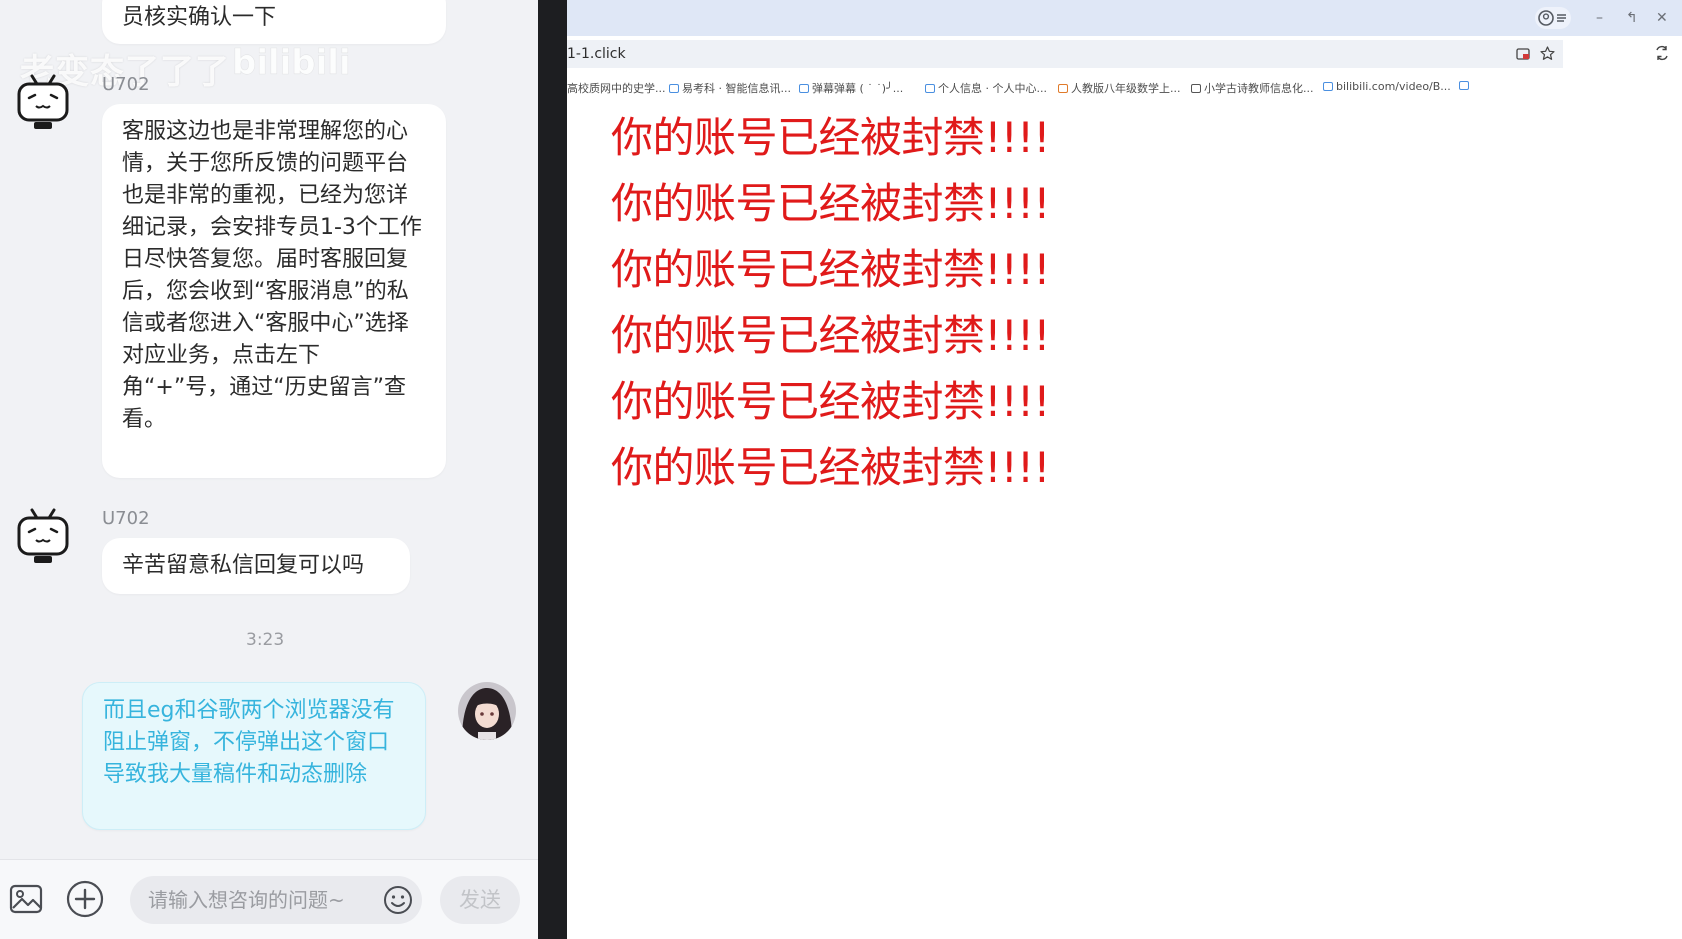 The image size is (1682, 939). What do you see at coordinates (398, 900) in the screenshot?
I see `emoji-icon` at bounding box center [398, 900].